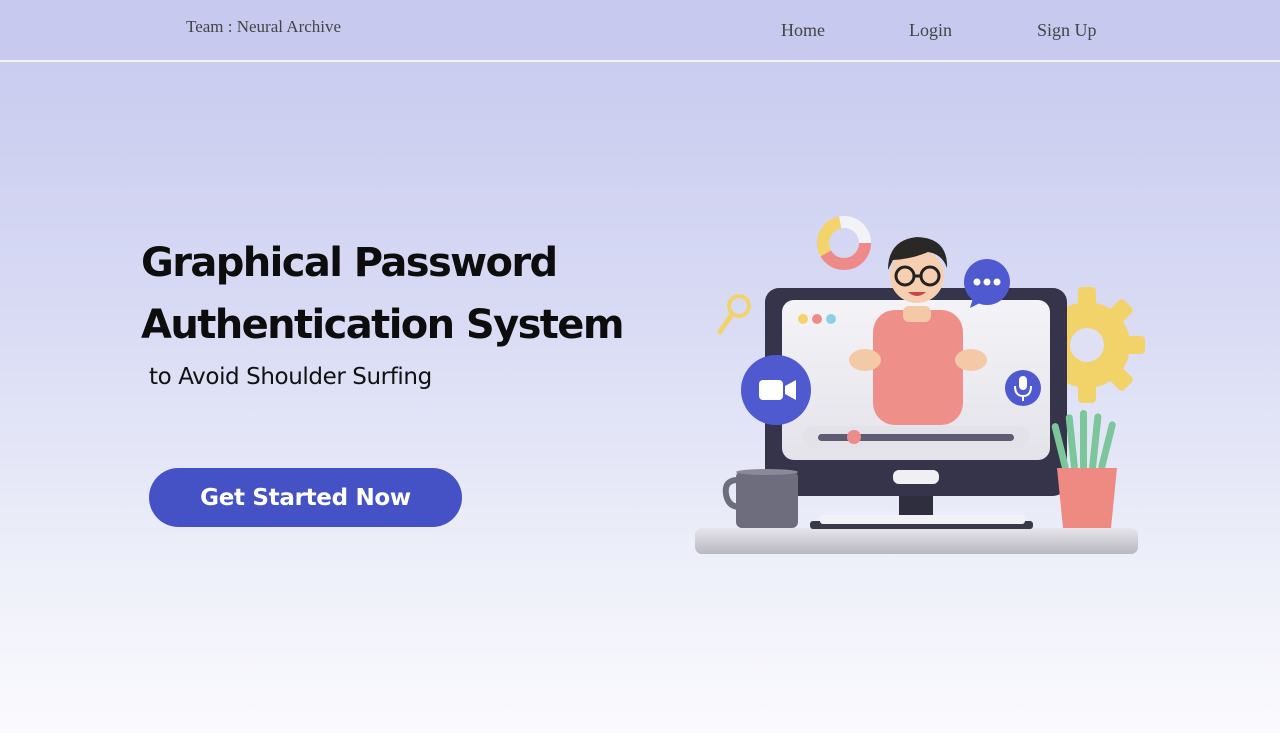 Image resolution: width=1280 pixels, height=733 pixels. I want to click on desk, so click(916, 541).